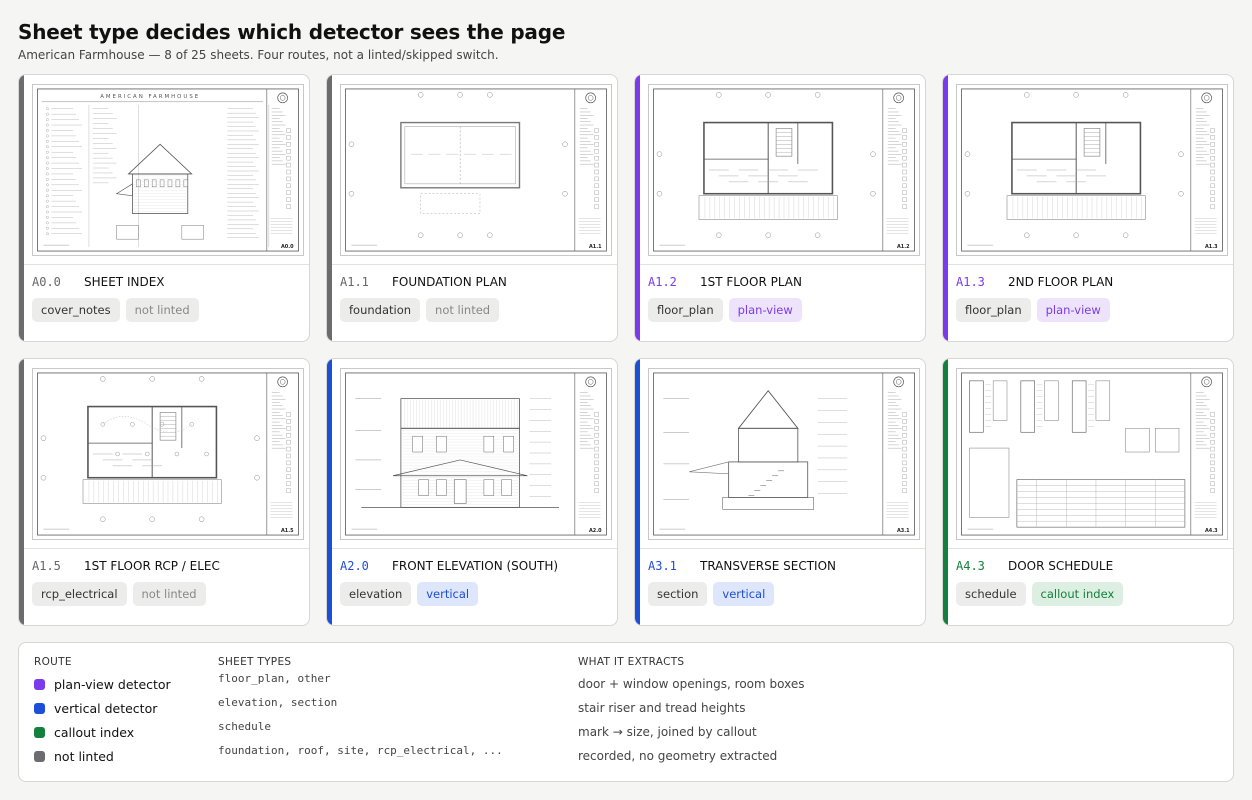 The width and height of the screenshot is (1252, 800). I want to click on route-chip: vertical, so click(448, 594).